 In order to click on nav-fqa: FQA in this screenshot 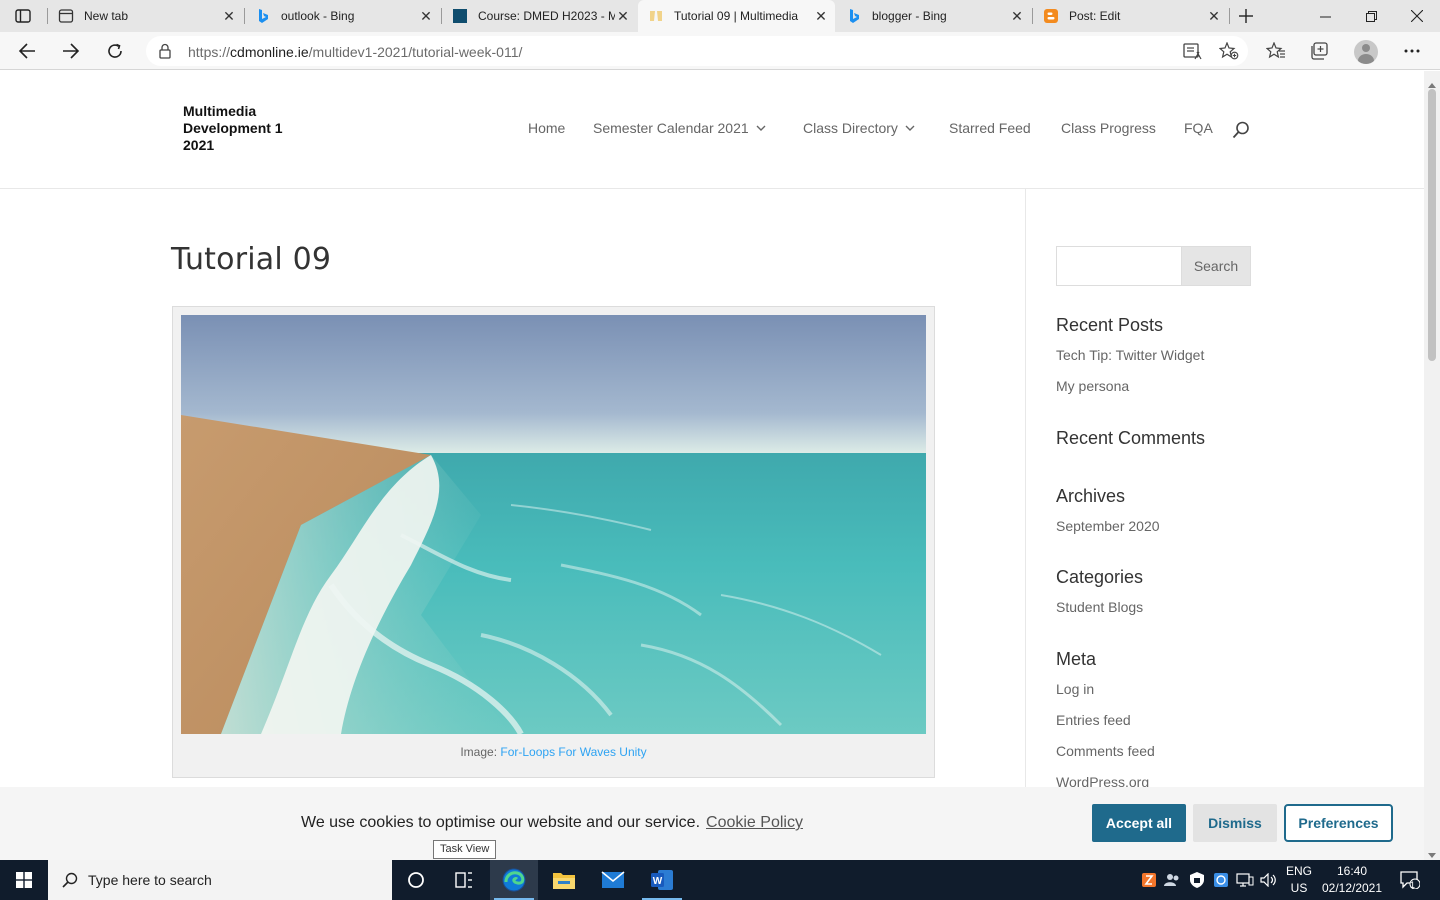, I will do `click(1198, 128)`.